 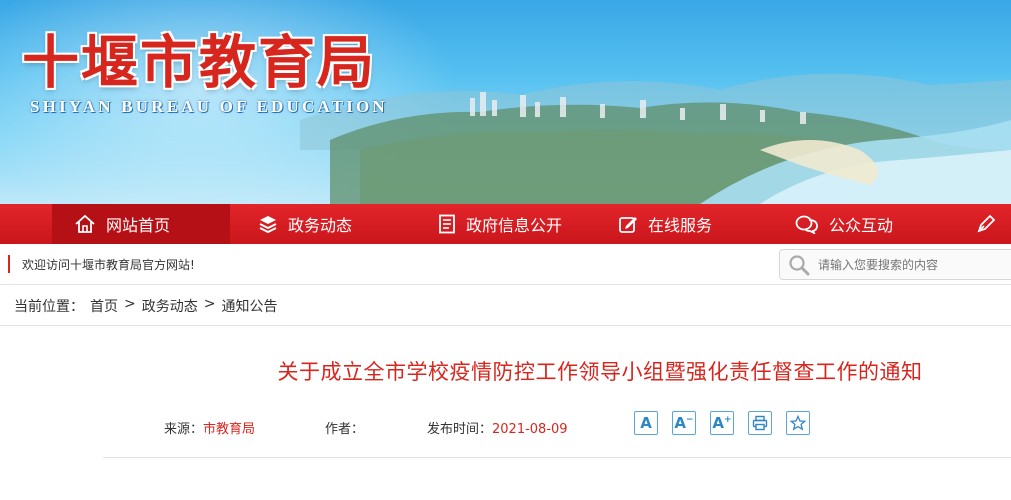 I want to click on print-icon, so click(x=760, y=423).